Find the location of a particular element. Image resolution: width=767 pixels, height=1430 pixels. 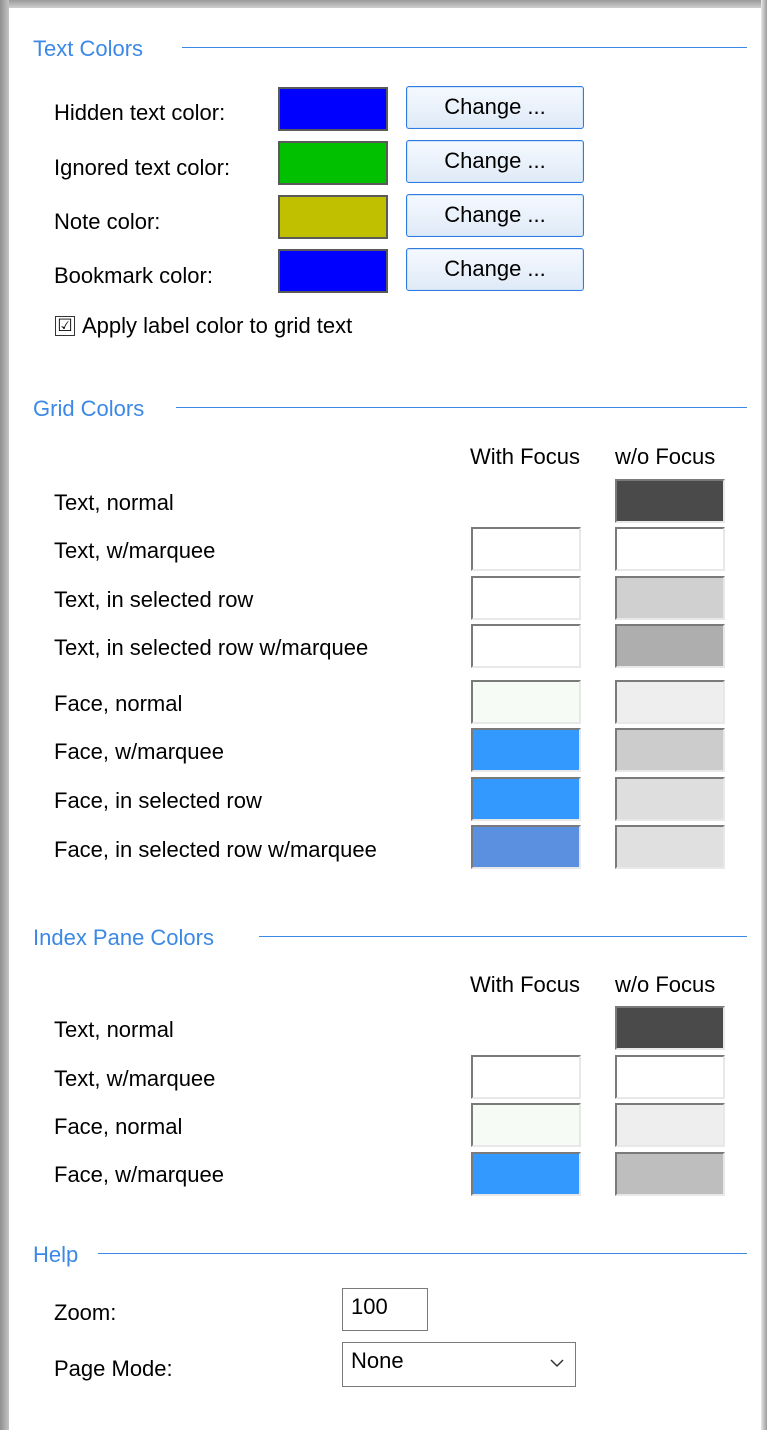

grid-face-selected-row-marquee-without-focus-swatch is located at coordinates (670, 847).